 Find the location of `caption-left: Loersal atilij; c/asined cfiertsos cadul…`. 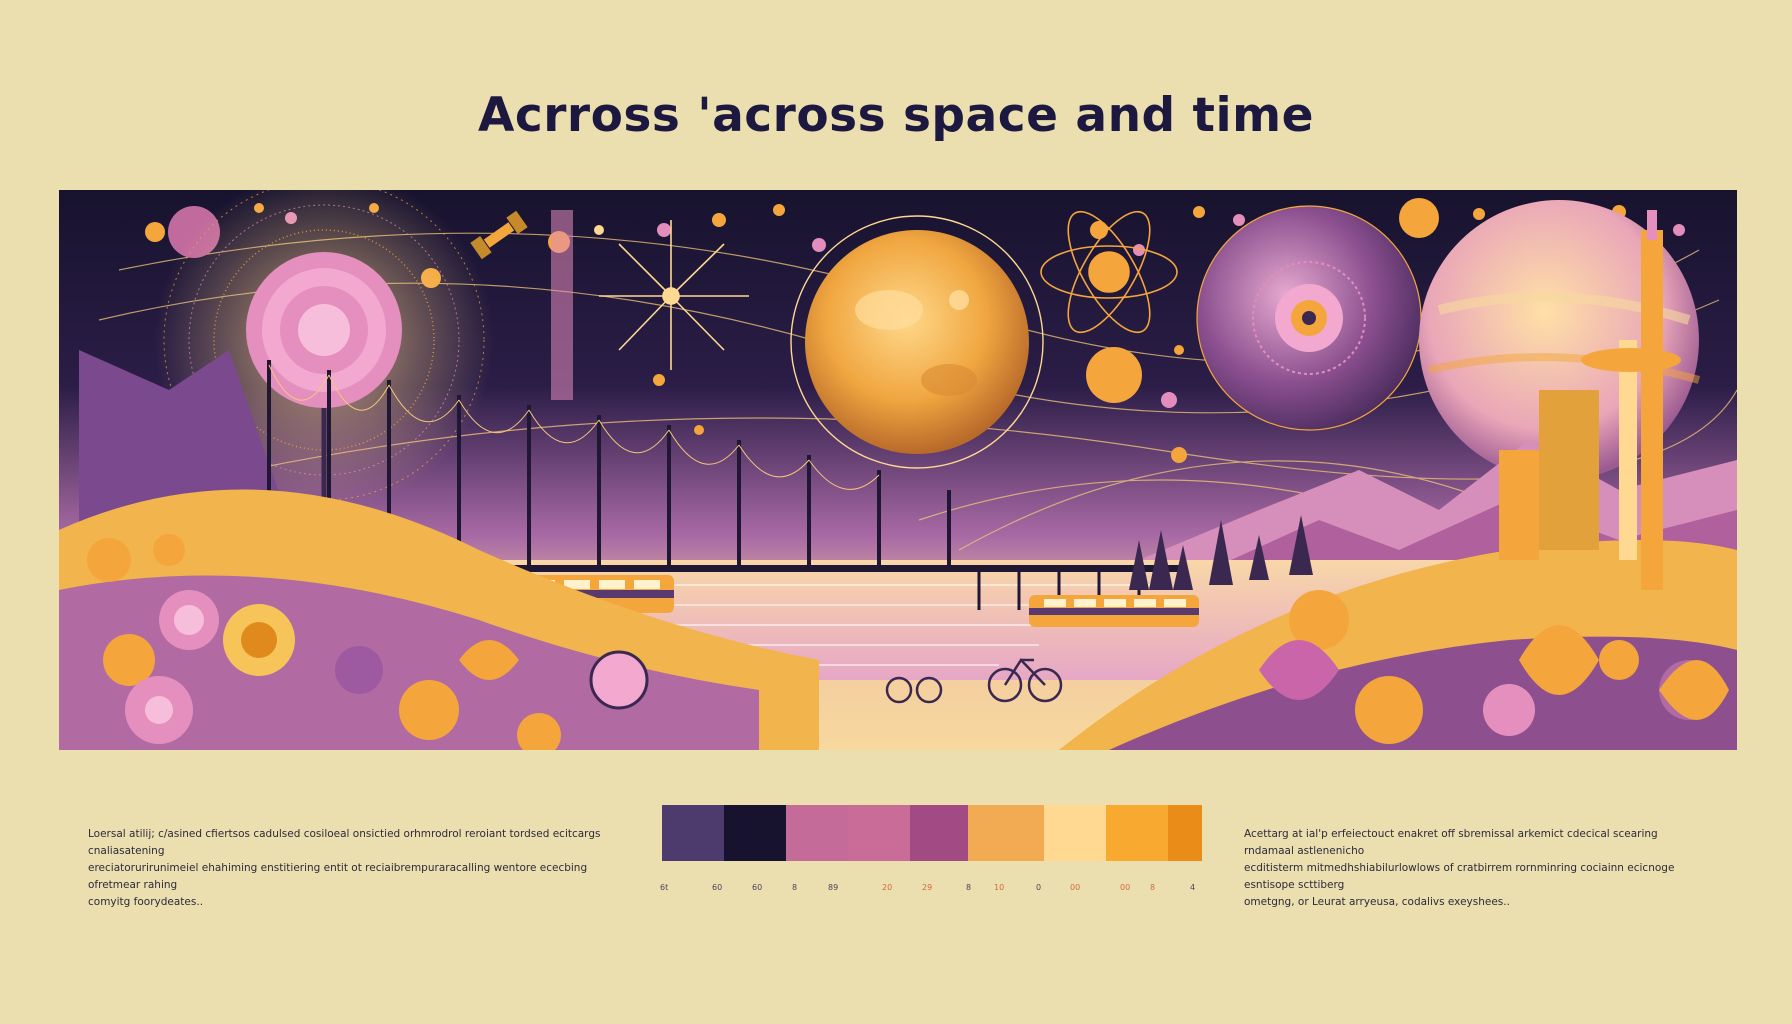

caption-left: Loersal atilij; c/asined cfiertsos cadul… is located at coordinates (348, 868).